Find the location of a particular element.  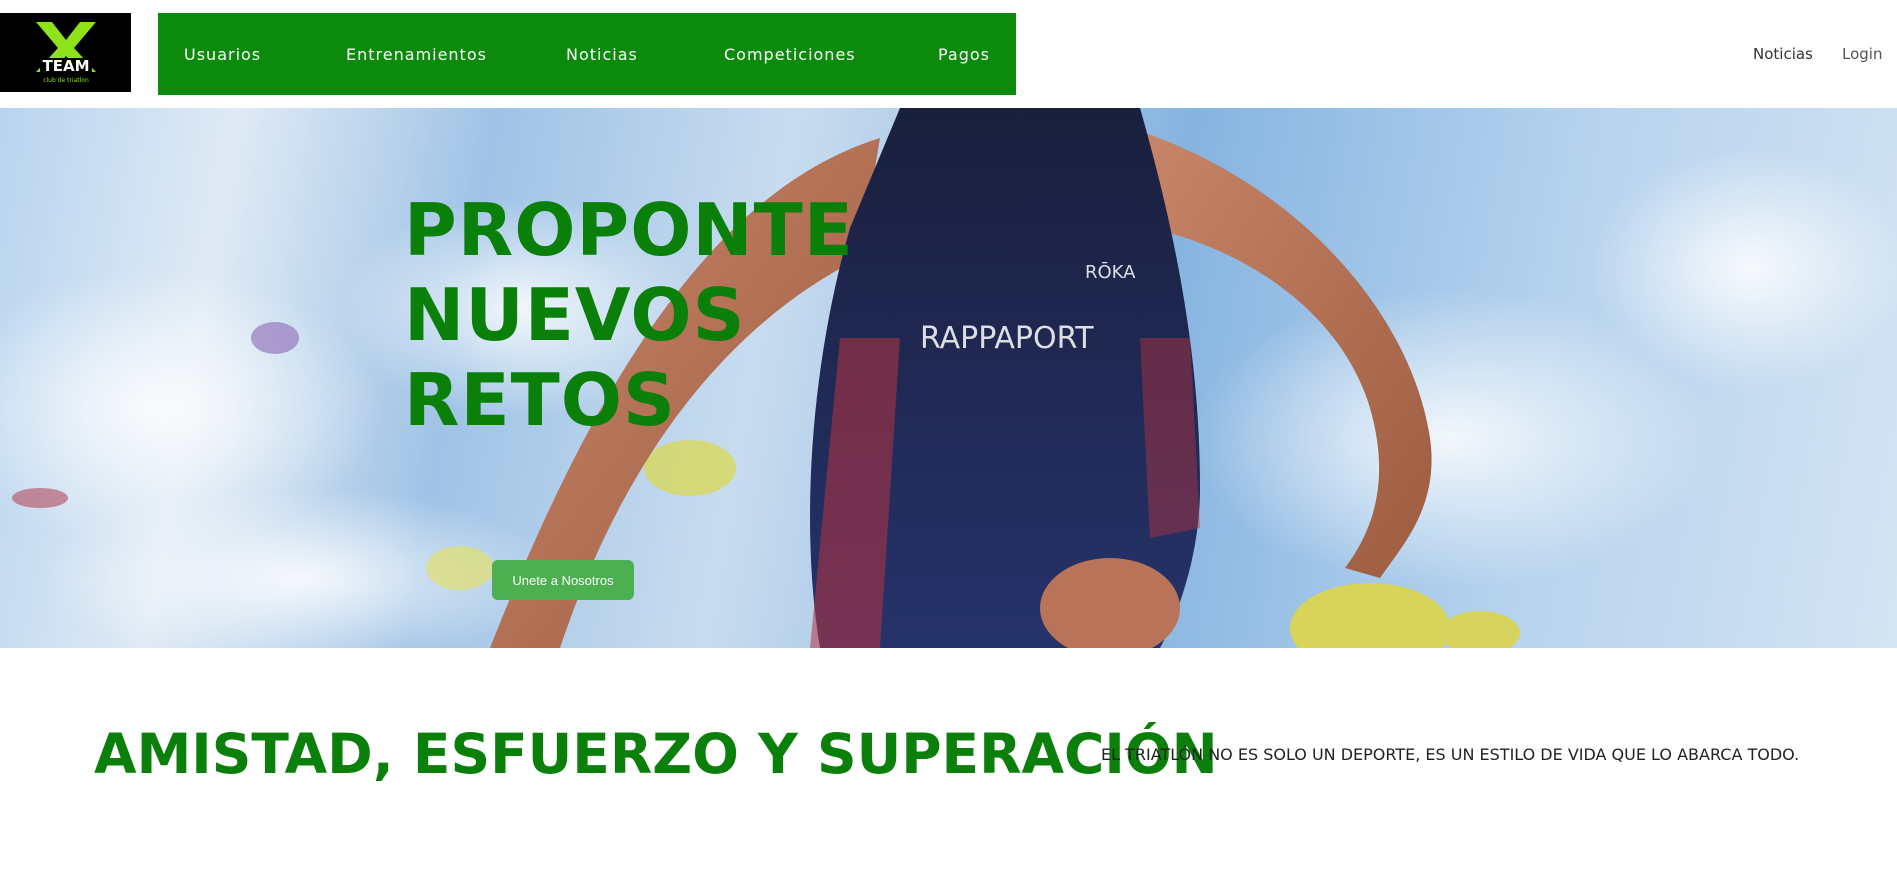

team-logo: TEAM club de triatlon is located at coordinates (65, 52).